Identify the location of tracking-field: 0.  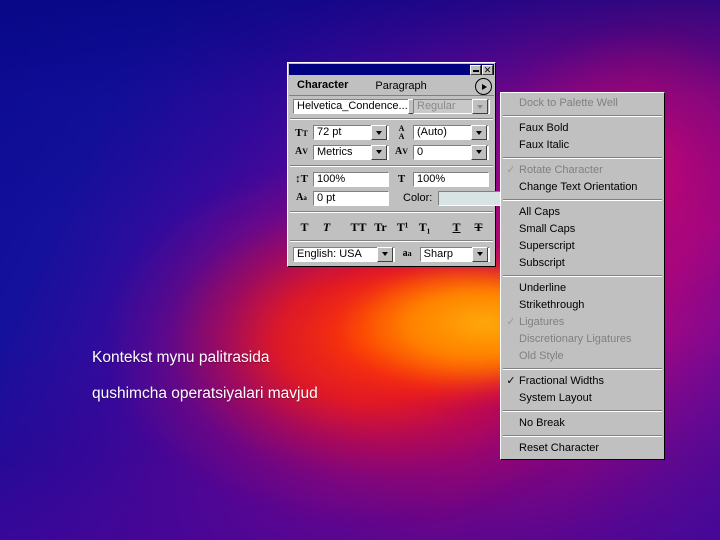
(451, 152).